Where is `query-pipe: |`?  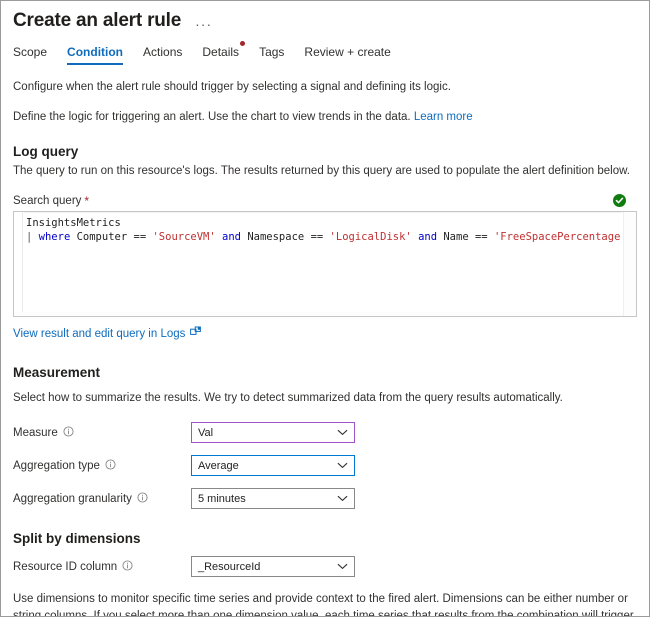
query-pipe: | is located at coordinates (29, 236).